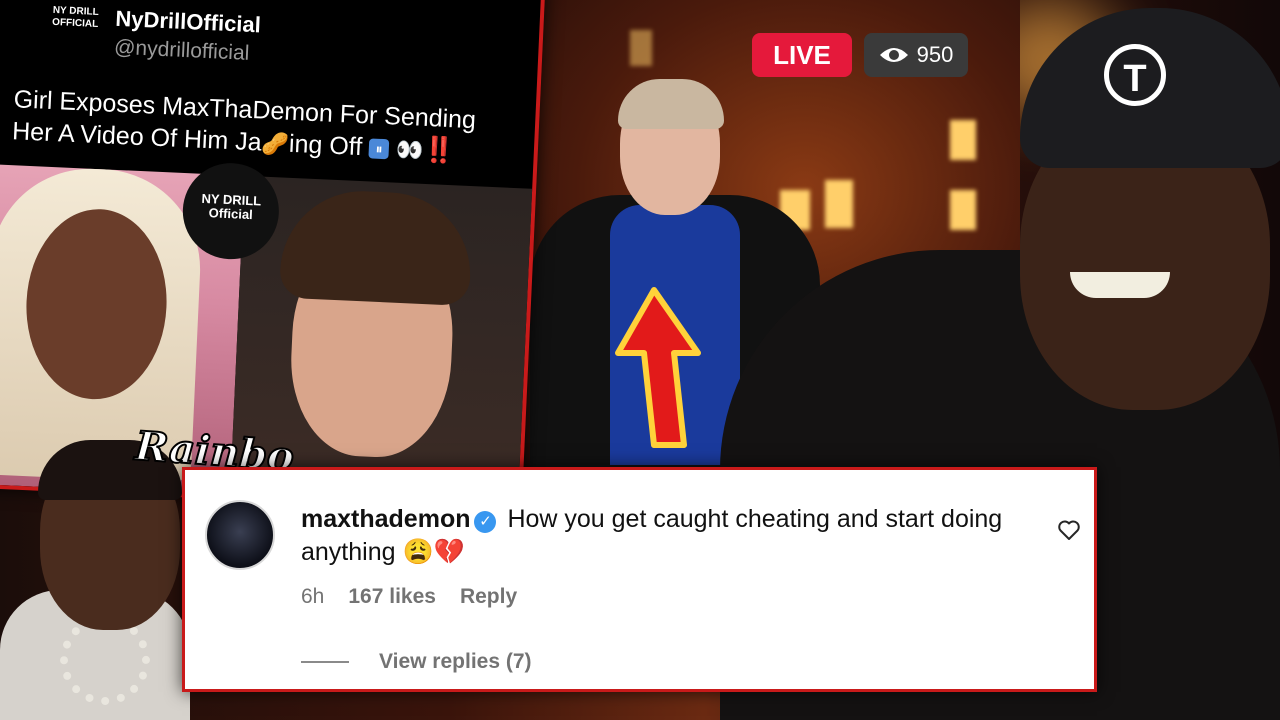 The image size is (1280, 720). I want to click on peanut-emoji: 🥜, so click(275, 143).